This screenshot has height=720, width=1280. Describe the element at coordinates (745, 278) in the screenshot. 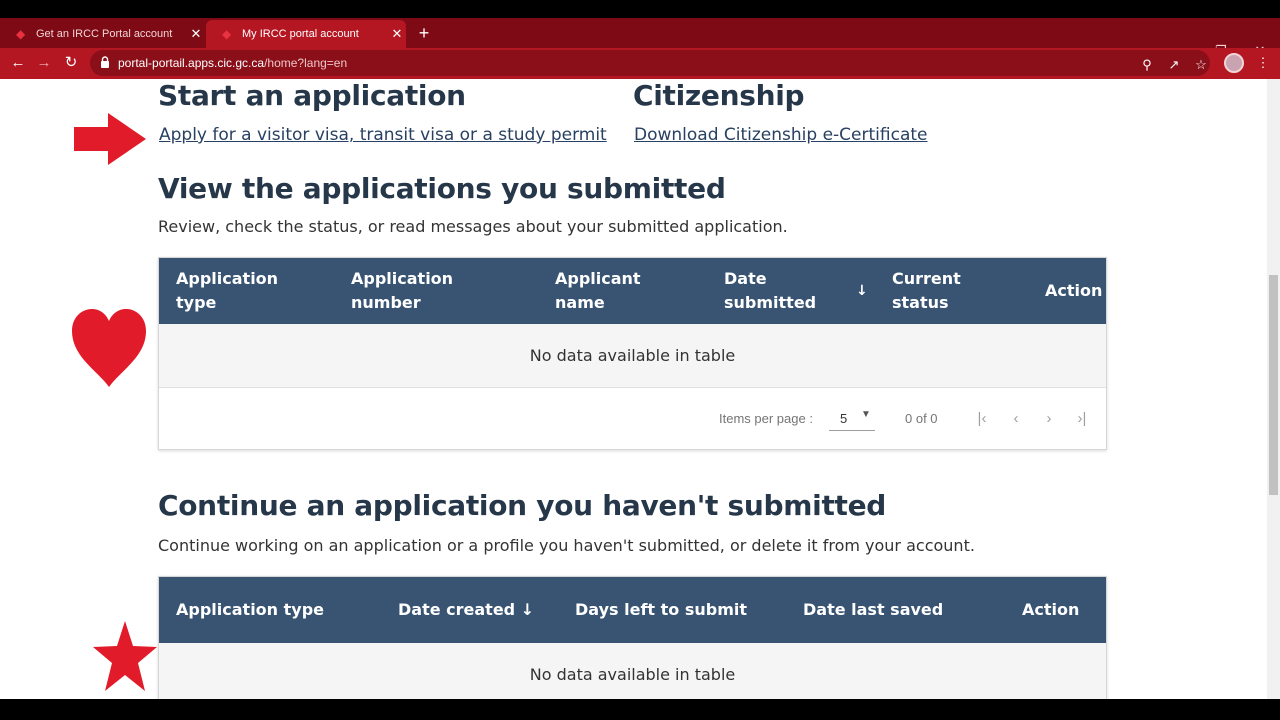

I see `column-label: Date` at that location.